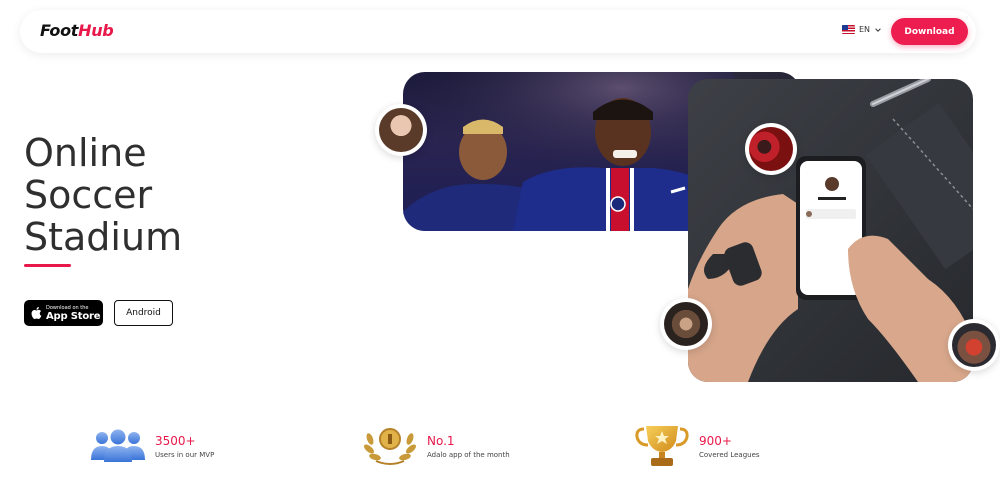 Image resolution: width=1000 pixels, height=495 pixels. I want to click on stat-ranking-text: No.1 Adalo app of the month, so click(468, 446).